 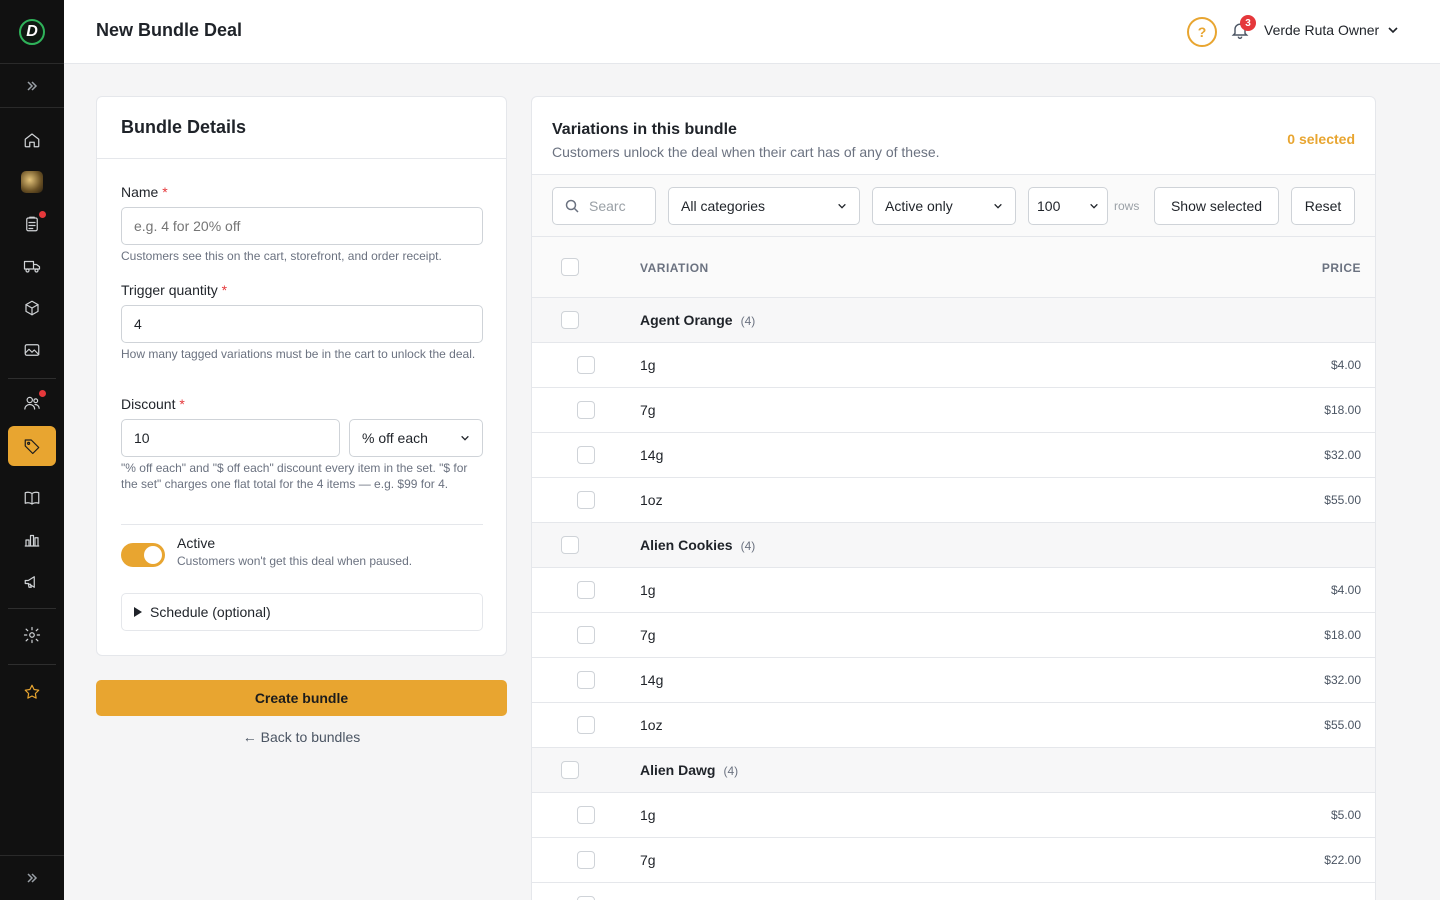 I want to click on star-icon, so click(x=32, y=691).